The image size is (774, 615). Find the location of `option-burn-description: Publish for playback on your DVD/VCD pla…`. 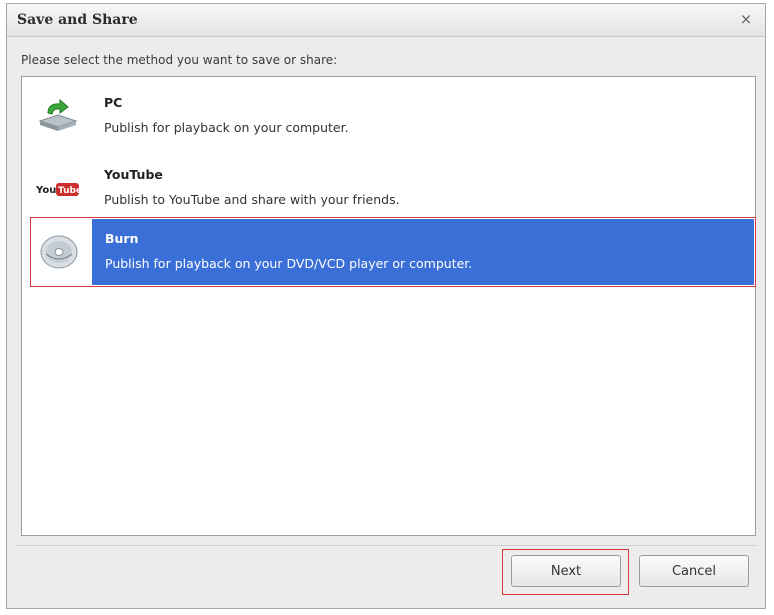

option-burn-description: Publish for playback on your DVD/VCD pla… is located at coordinates (289, 263).